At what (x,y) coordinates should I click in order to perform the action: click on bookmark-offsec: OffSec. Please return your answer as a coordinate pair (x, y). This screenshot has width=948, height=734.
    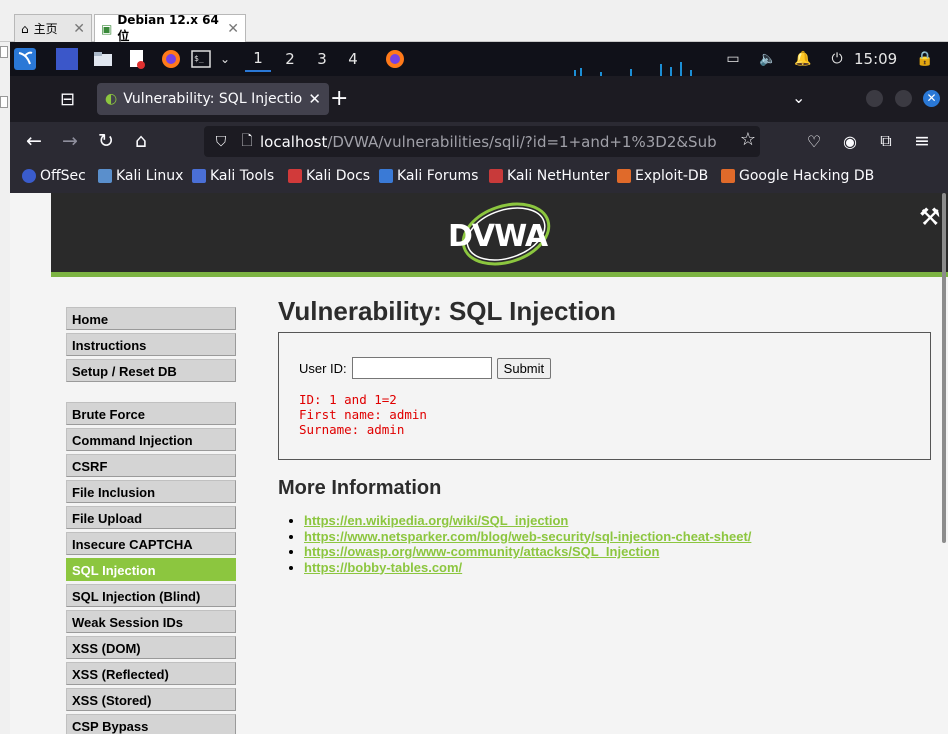
    Looking at the image, I should click on (54, 176).